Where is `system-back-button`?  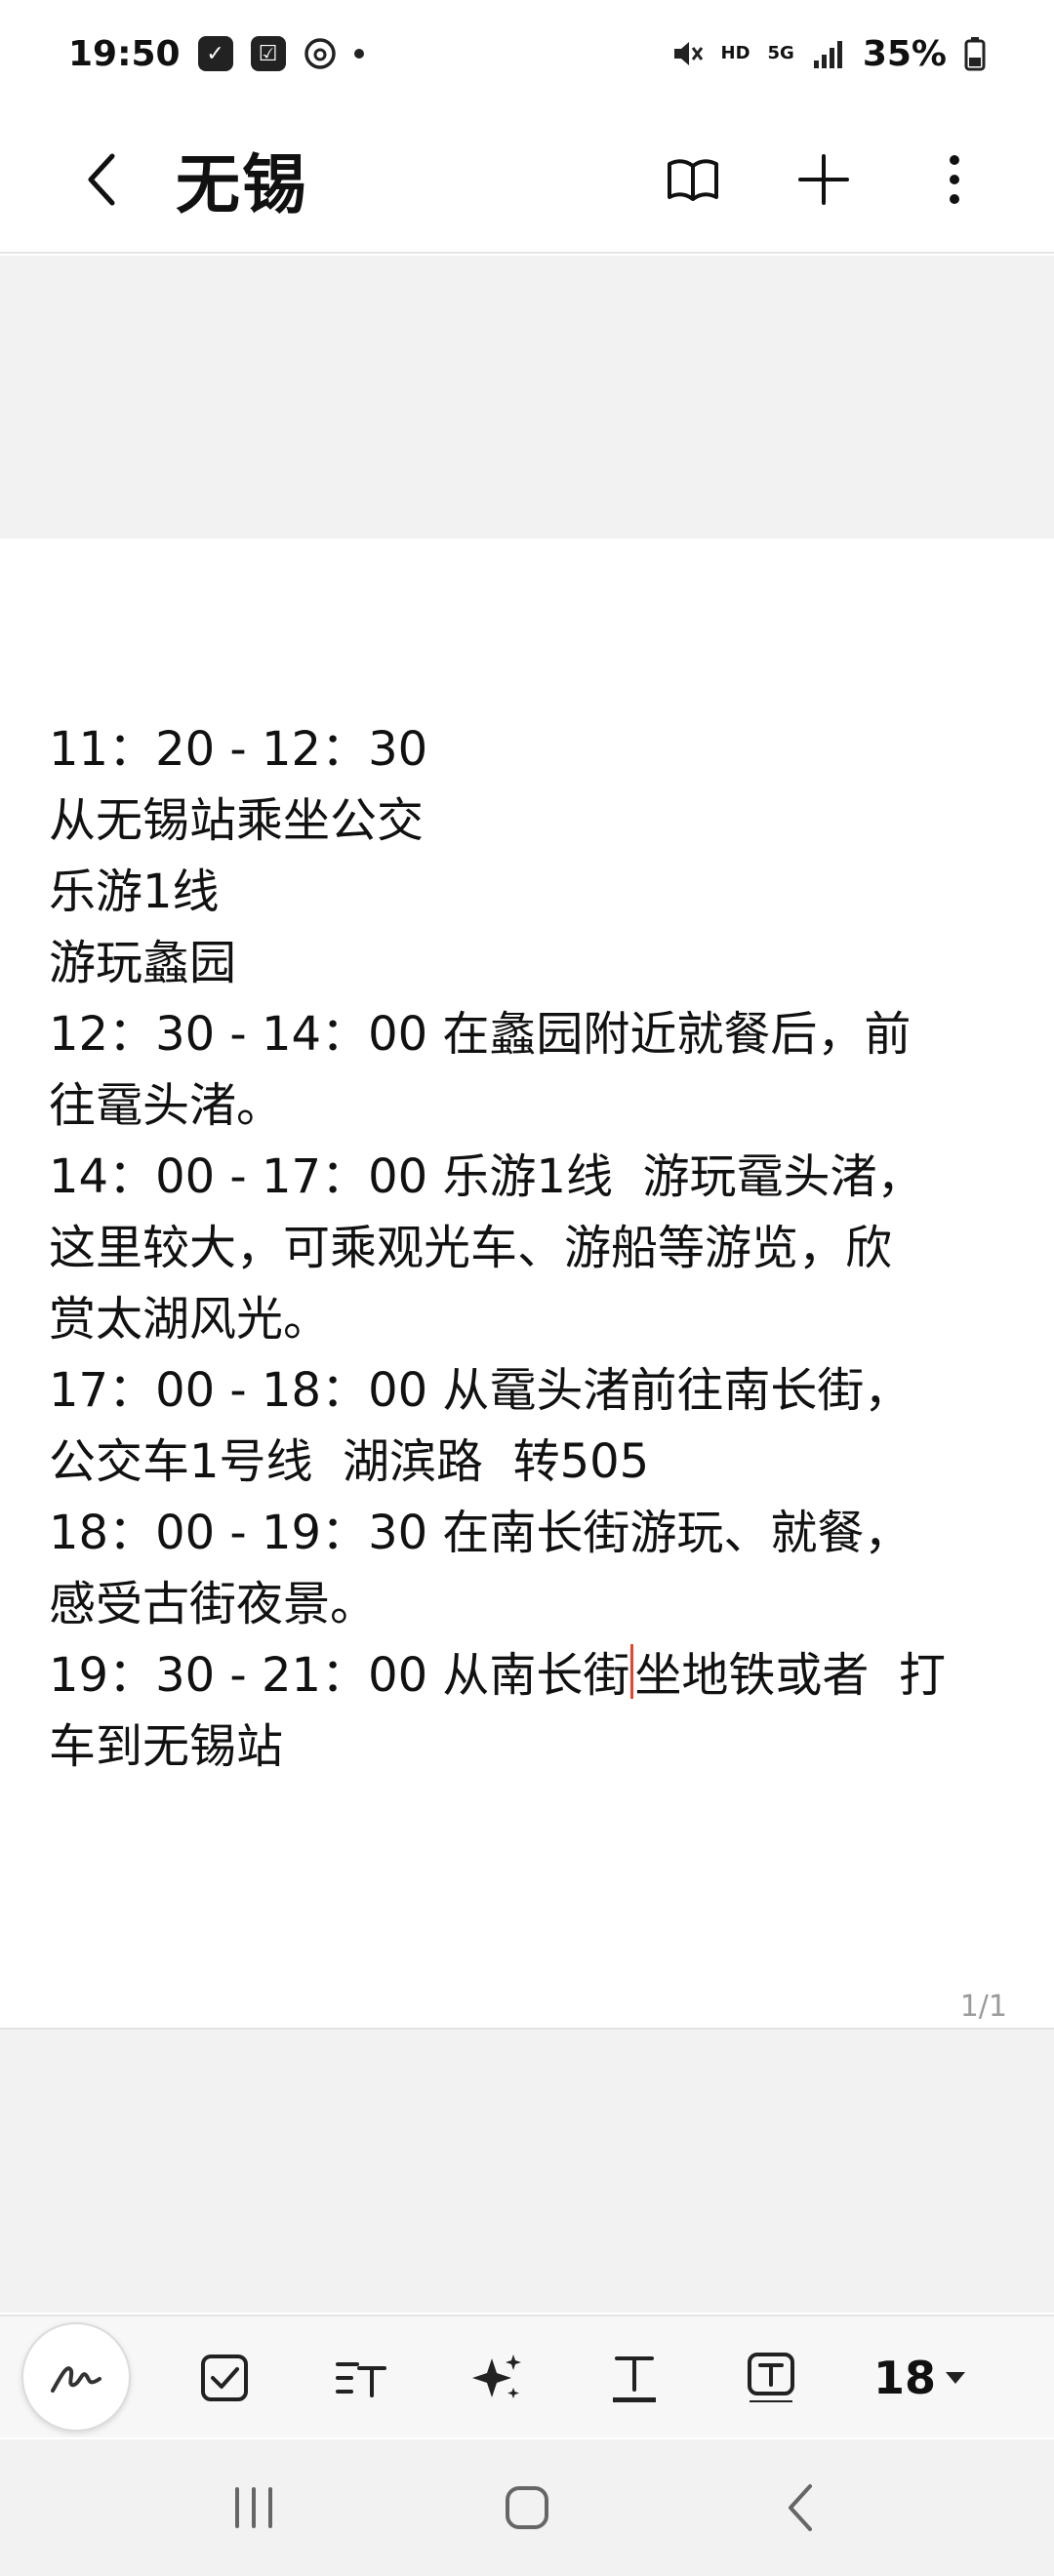
system-back-button is located at coordinates (800, 2508).